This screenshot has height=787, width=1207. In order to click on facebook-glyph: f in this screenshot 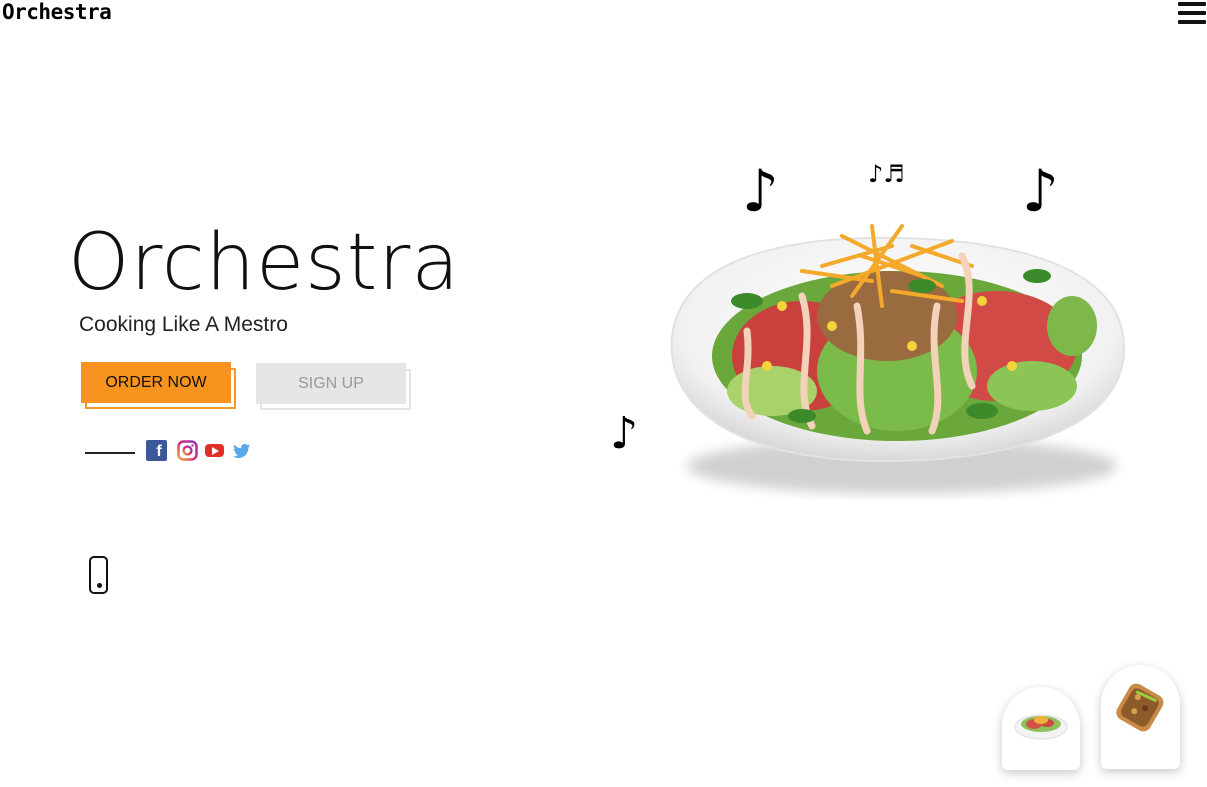, I will do `click(159, 451)`.